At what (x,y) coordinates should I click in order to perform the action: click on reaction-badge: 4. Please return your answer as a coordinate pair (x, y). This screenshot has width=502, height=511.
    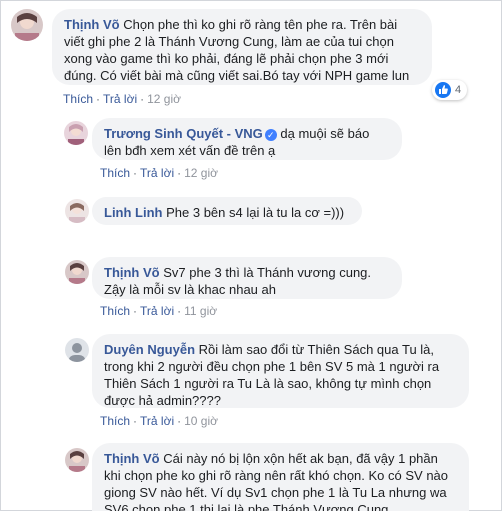
    Looking at the image, I should click on (450, 90).